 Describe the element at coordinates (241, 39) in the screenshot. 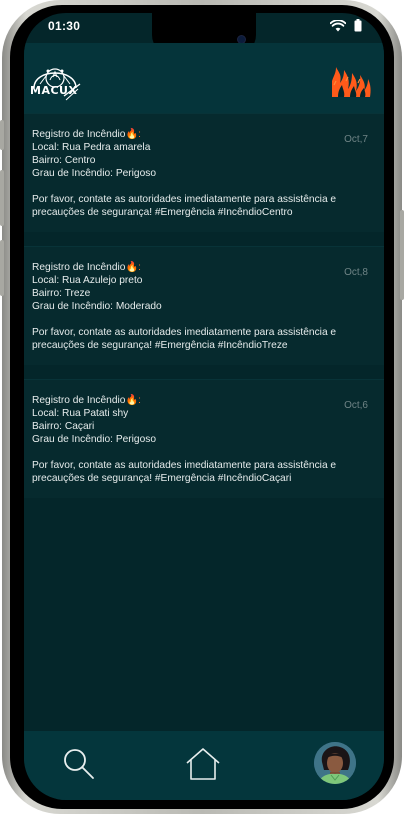

I see `front-camera` at that location.